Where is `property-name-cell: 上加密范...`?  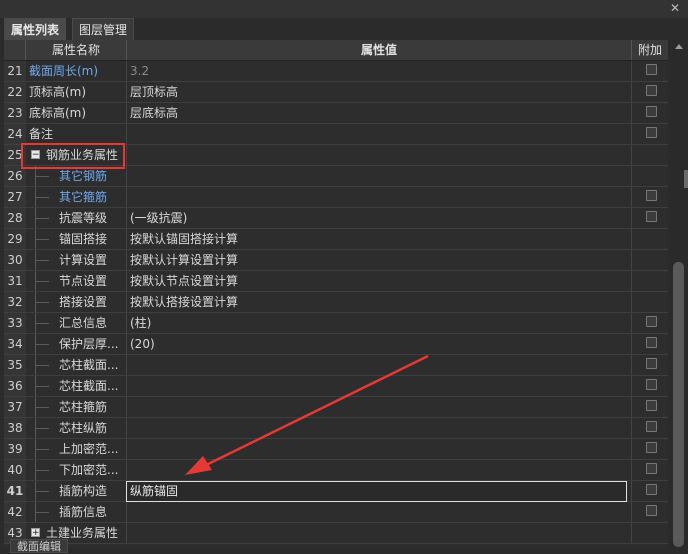 property-name-cell: 上加密范... is located at coordinates (76, 449).